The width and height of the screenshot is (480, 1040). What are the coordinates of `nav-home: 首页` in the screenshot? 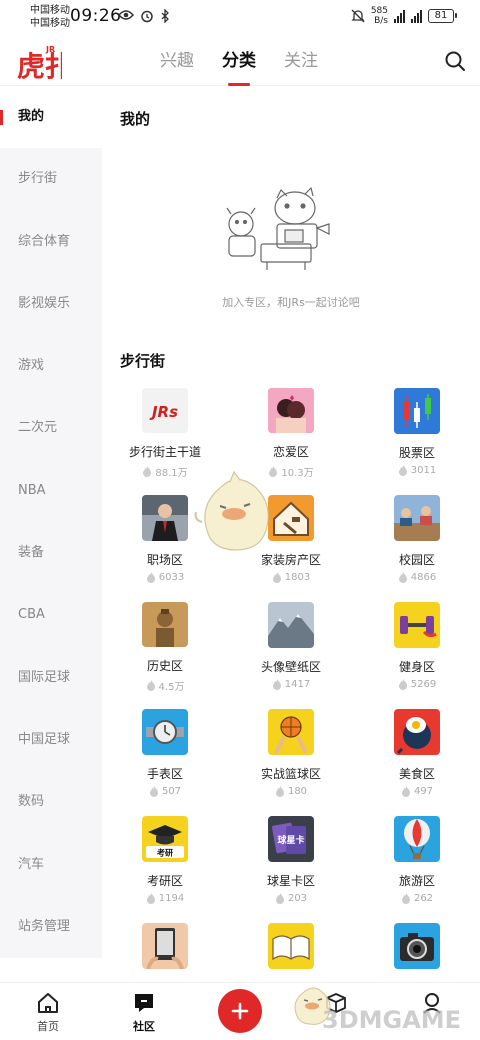 It's located at (48, 1011).